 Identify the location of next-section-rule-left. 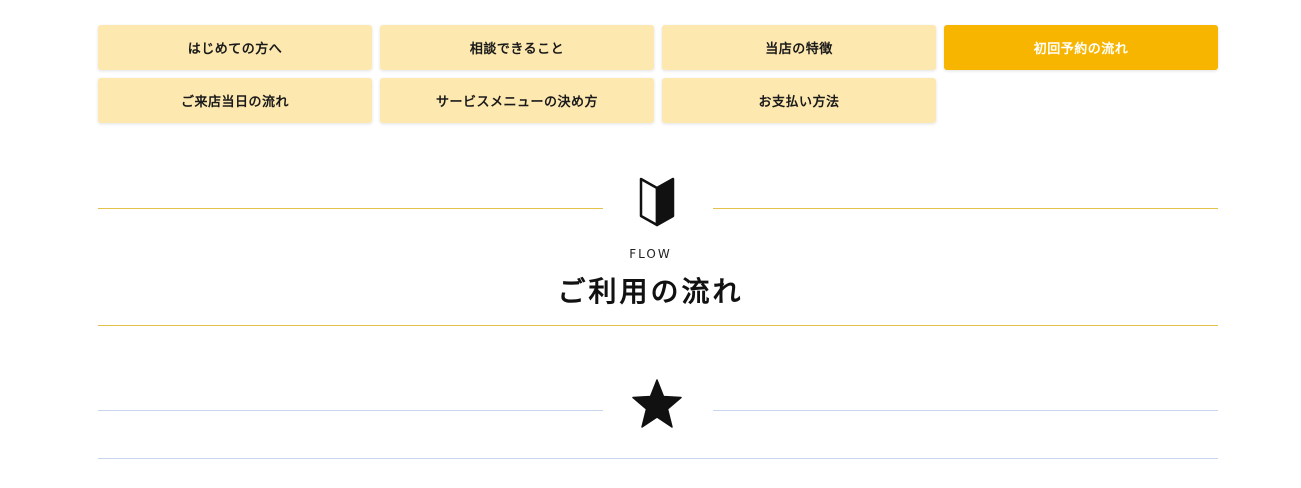
(350, 410).